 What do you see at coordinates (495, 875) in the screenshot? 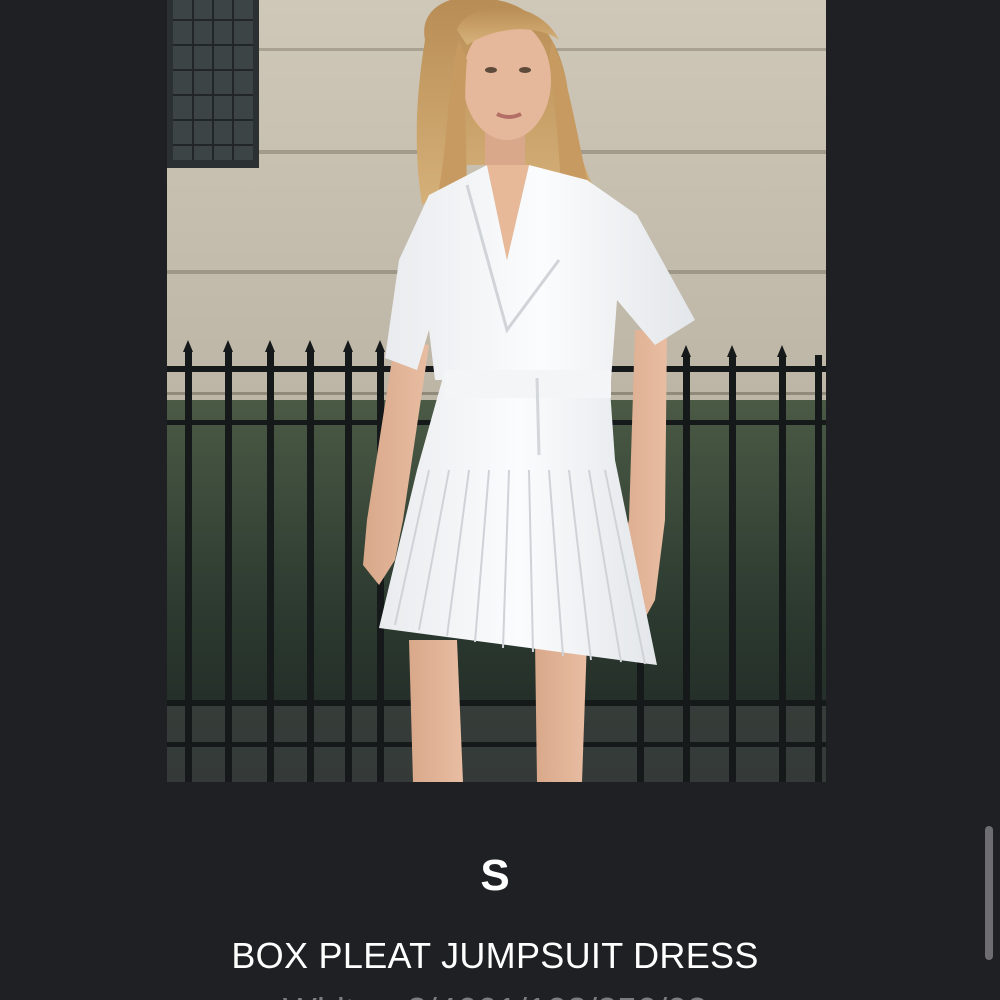
I see `selected-size: S` at bounding box center [495, 875].